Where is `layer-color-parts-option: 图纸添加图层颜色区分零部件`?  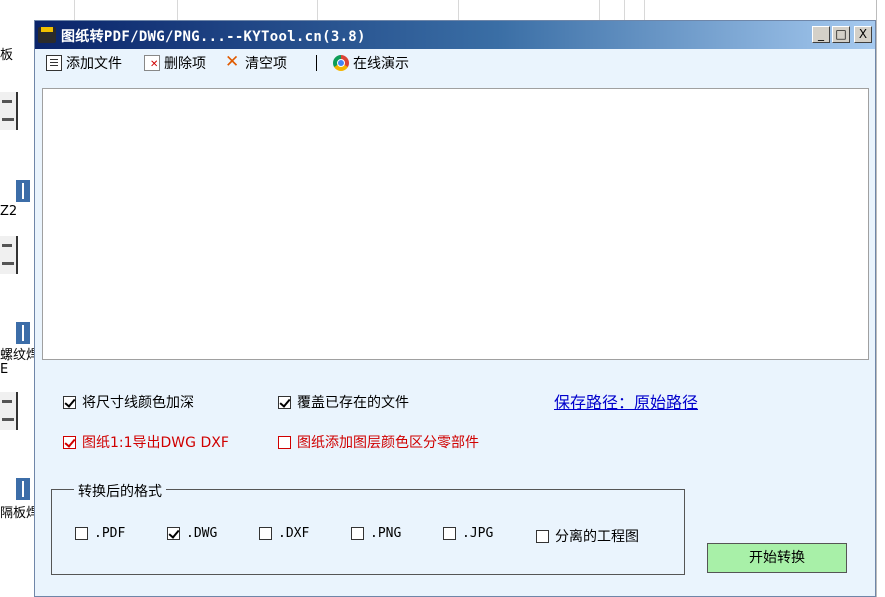
layer-color-parts-option: 图纸添加图层颜色区分零部件 is located at coordinates (378, 442).